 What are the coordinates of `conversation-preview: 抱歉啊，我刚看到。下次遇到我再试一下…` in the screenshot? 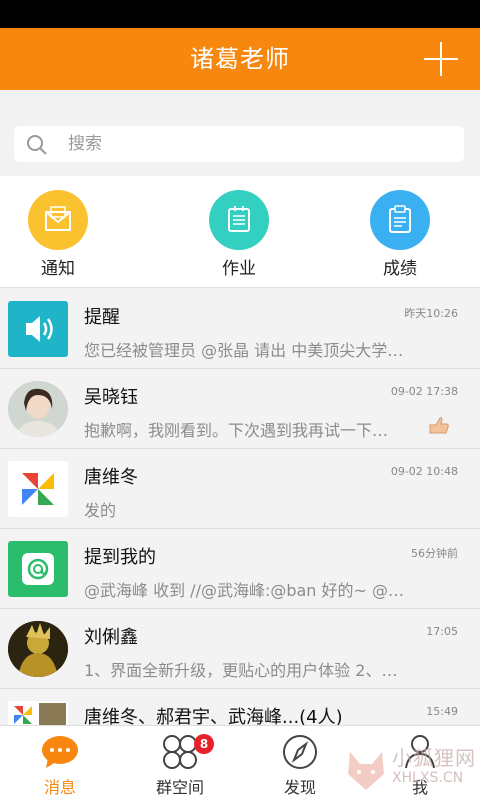 It's located at (236, 430).